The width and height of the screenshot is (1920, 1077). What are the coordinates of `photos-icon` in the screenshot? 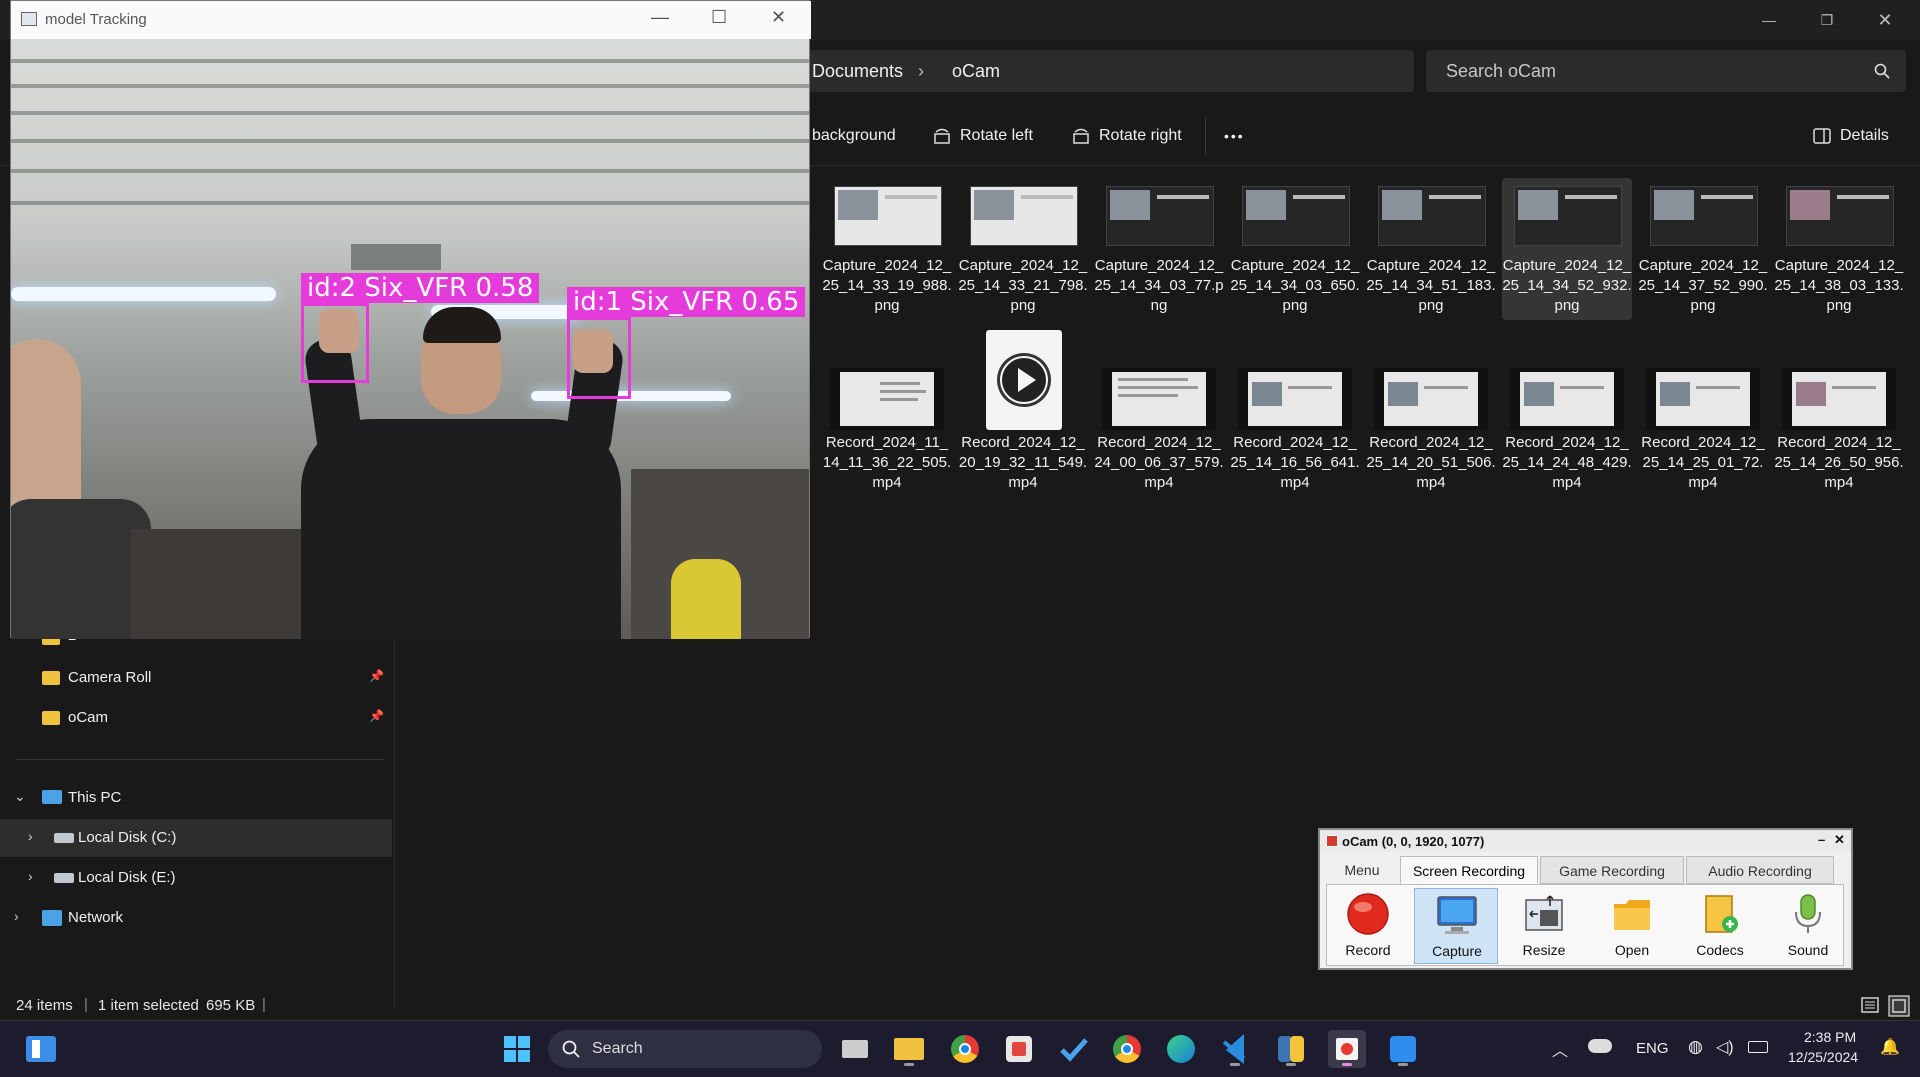 It's located at (1403, 1049).